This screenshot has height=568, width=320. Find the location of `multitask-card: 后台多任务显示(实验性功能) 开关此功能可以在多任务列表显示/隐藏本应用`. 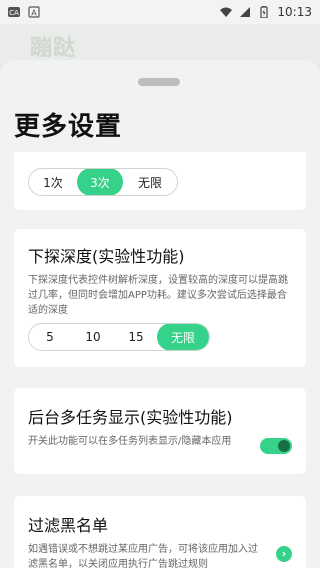

multitask-card: 后台多任务显示(实验性功能) 开关此功能可以在多任务列表显示/隐藏本应用 is located at coordinates (160, 431).